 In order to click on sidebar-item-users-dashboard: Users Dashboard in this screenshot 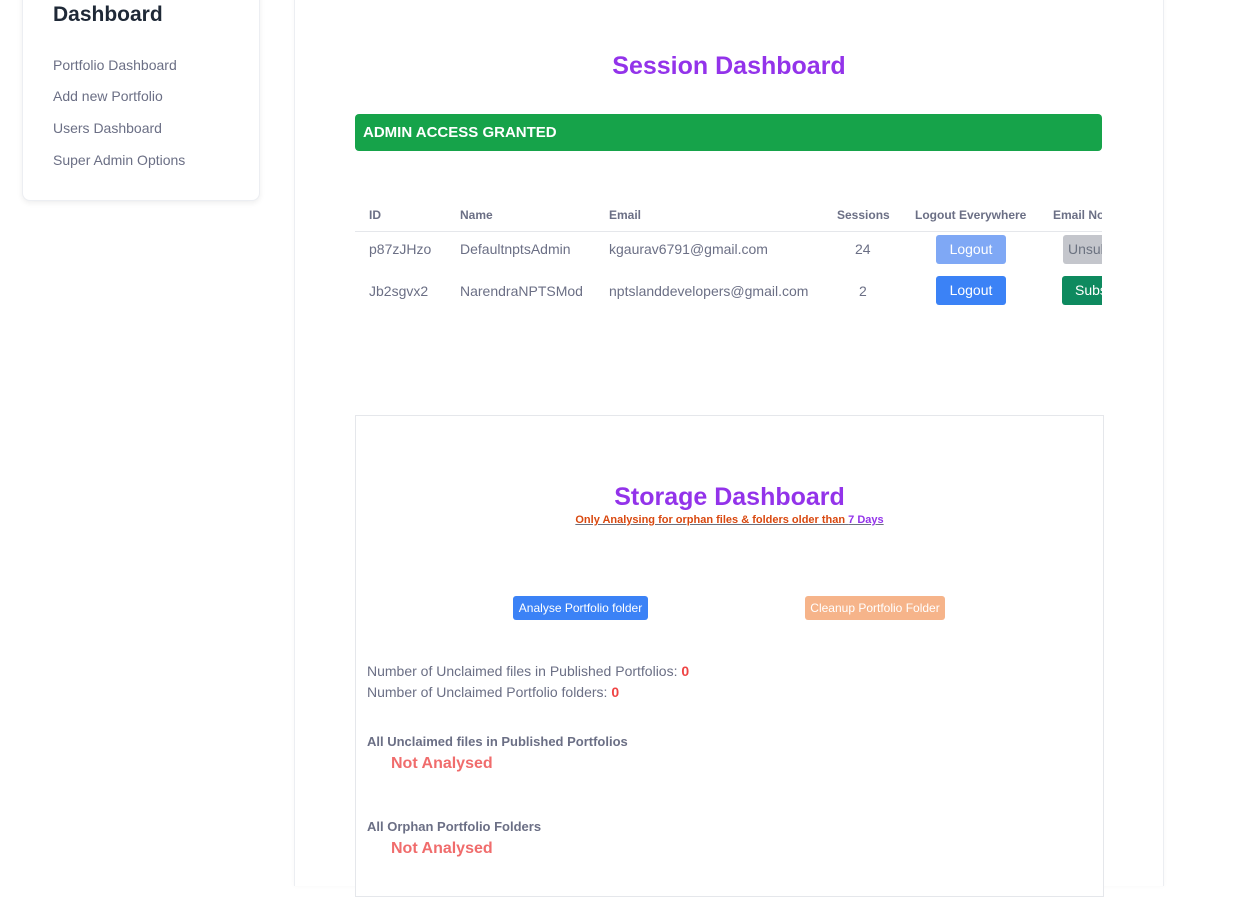, I will do `click(107, 128)`.